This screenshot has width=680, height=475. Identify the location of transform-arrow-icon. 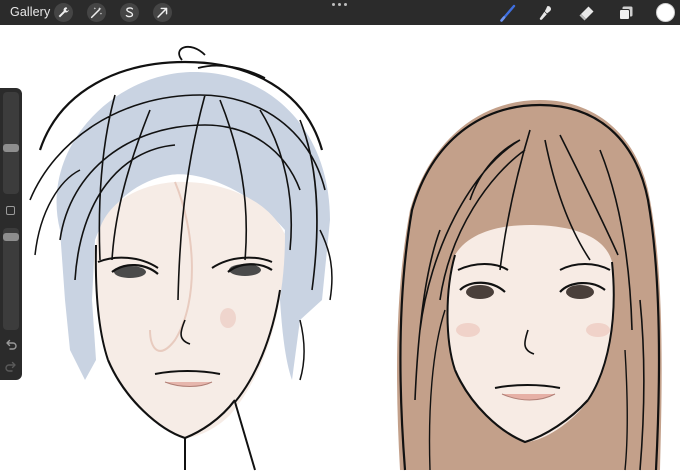
(162, 12).